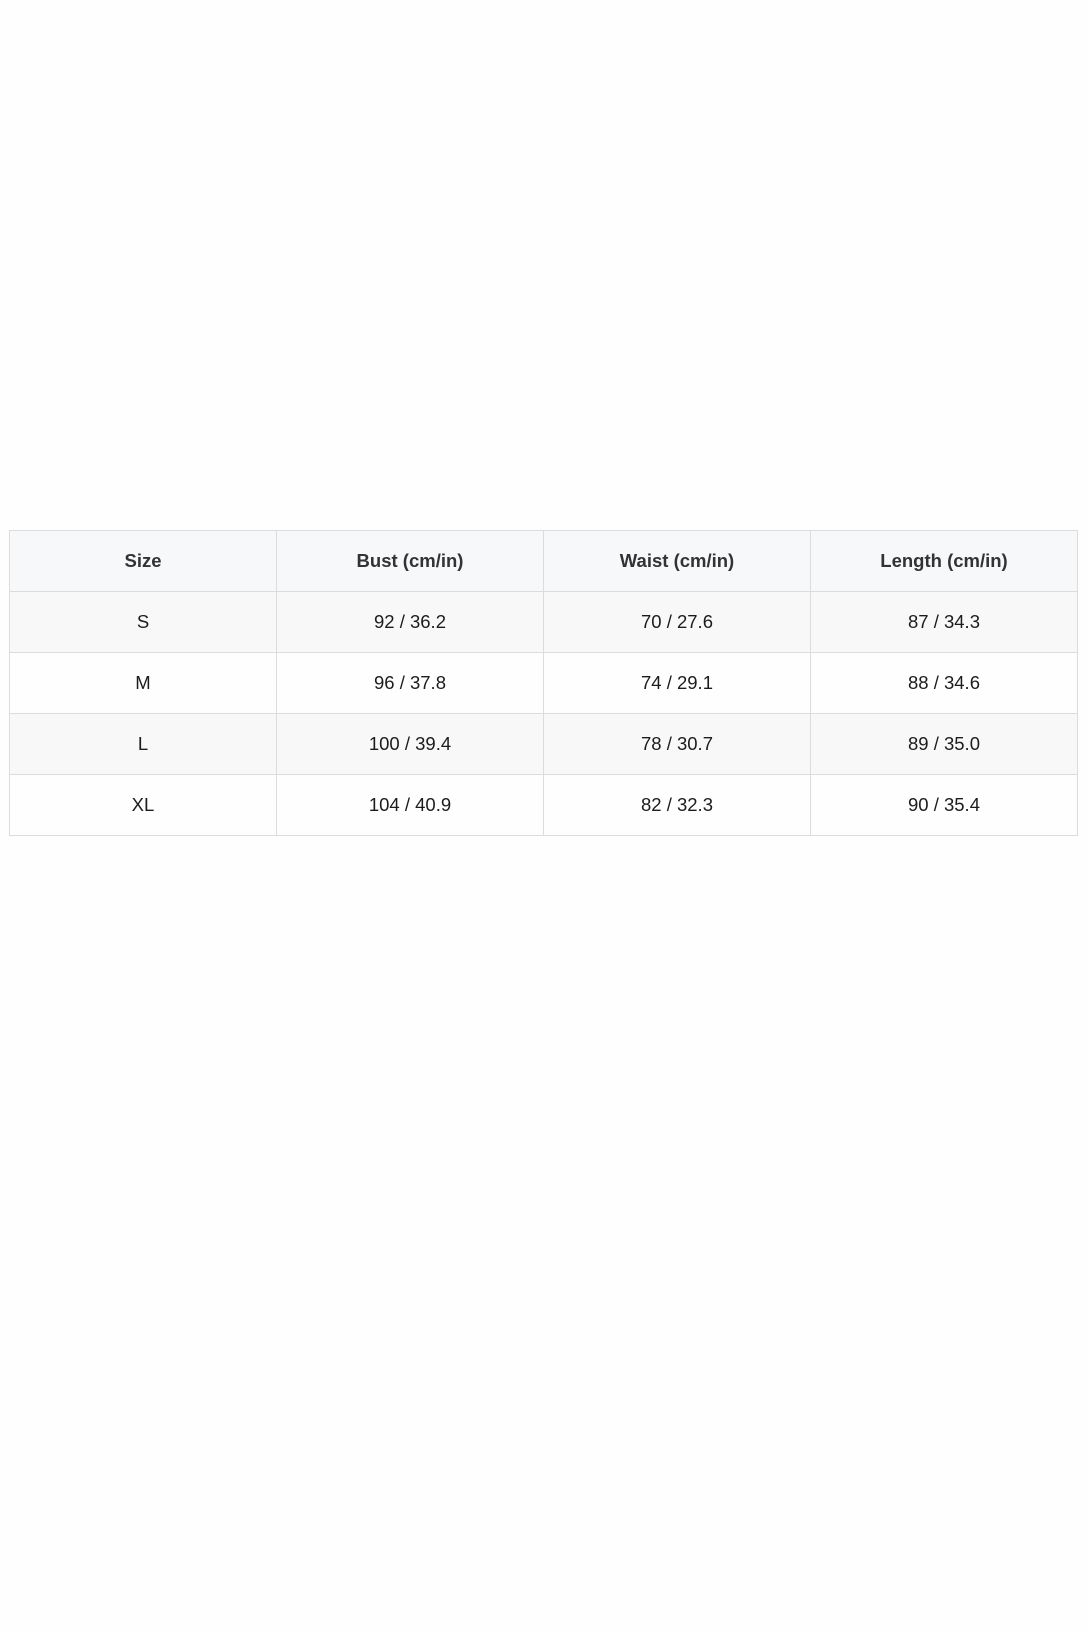  I want to click on cell-waist: 78 / 30.7, so click(677, 744).